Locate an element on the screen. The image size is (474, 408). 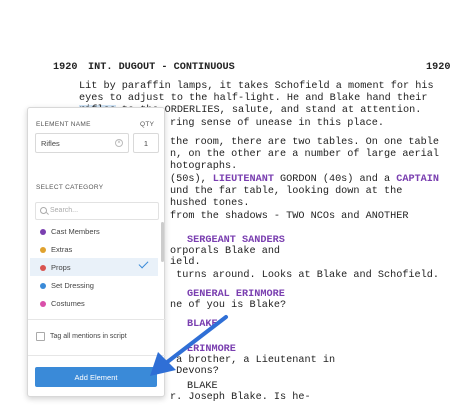
annotation-arrow-icon is located at coordinates (189, 345).